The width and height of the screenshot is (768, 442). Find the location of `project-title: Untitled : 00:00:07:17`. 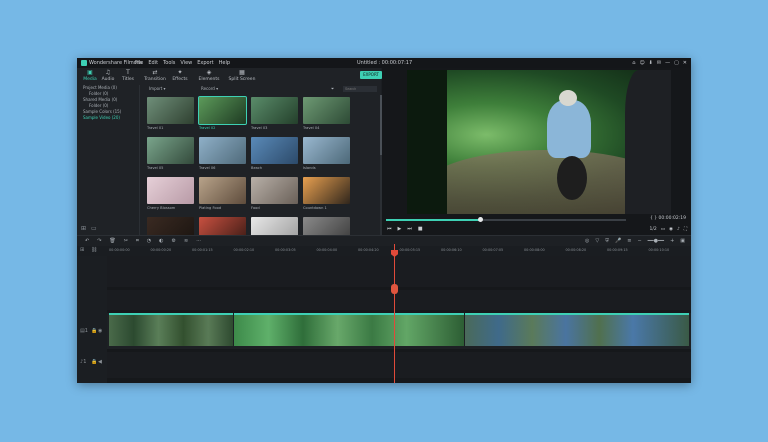

project-title: Untitled : 00:00:07:17 is located at coordinates (385, 63).